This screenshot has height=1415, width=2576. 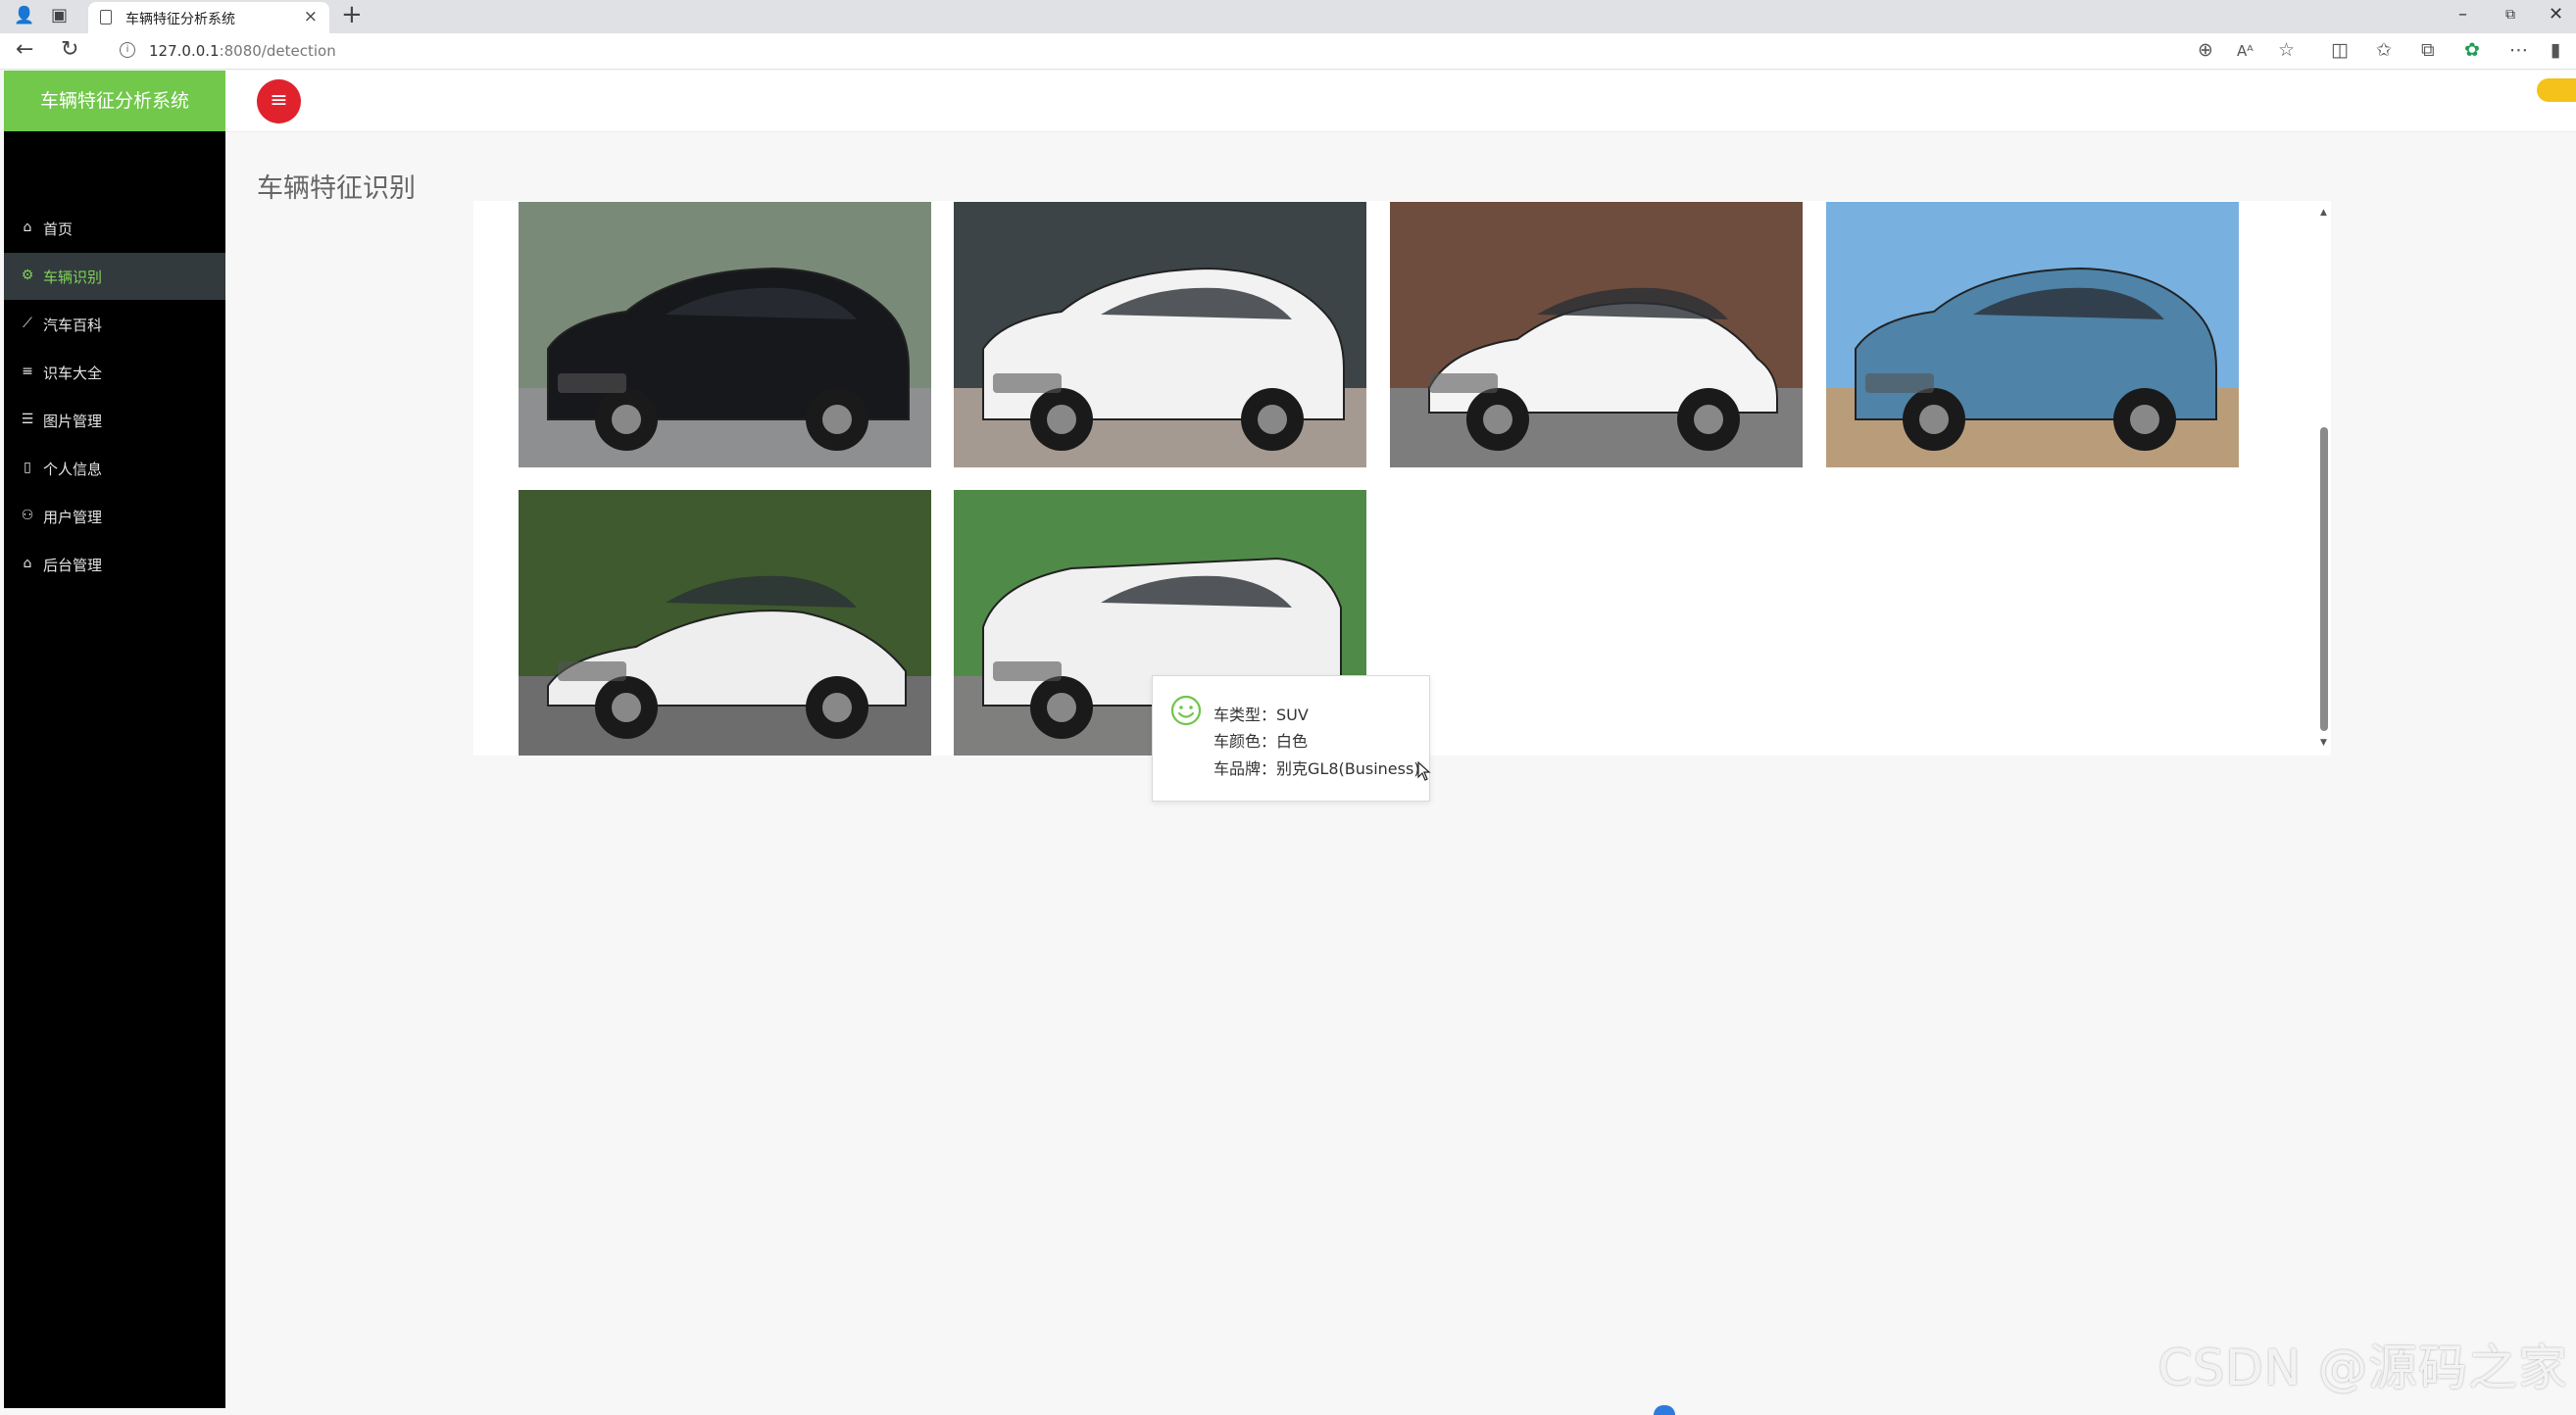 What do you see at coordinates (114, 276) in the screenshot?
I see `sidebar-item-1: ⚙ 车辆识别` at bounding box center [114, 276].